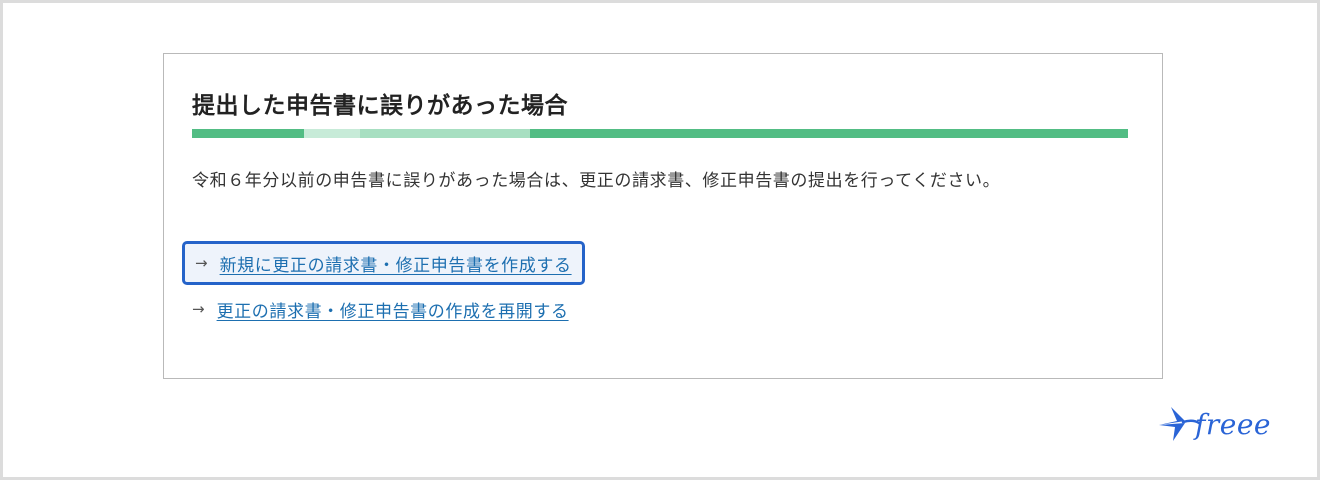 Image resolution: width=1320 pixels, height=480 pixels. I want to click on progress-bar, so click(660, 133).